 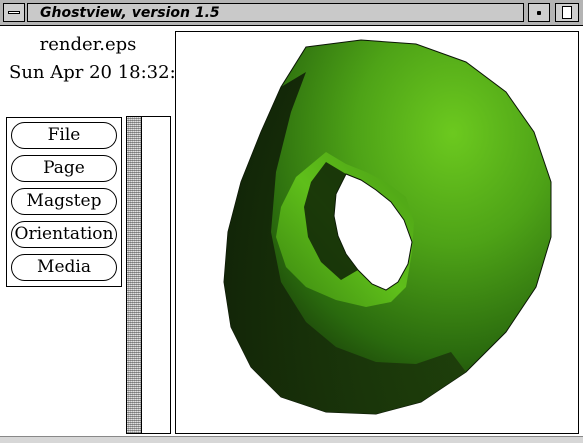 I want to click on file-date: Sun Apr 20 18:32:0, so click(x=92, y=72).